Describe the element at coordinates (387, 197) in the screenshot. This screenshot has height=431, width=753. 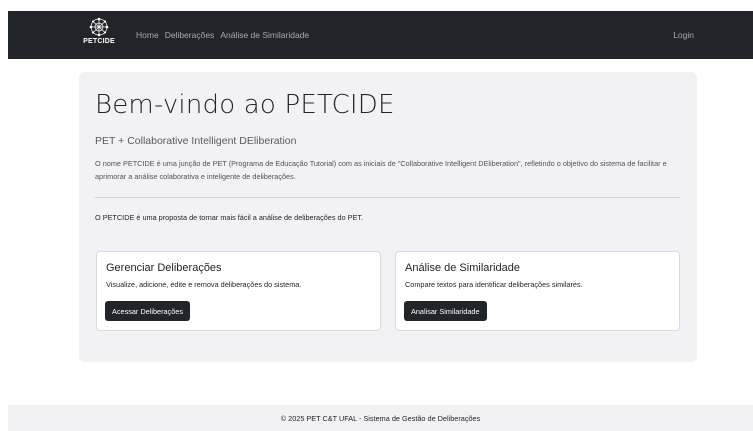
I see `divider` at that location.